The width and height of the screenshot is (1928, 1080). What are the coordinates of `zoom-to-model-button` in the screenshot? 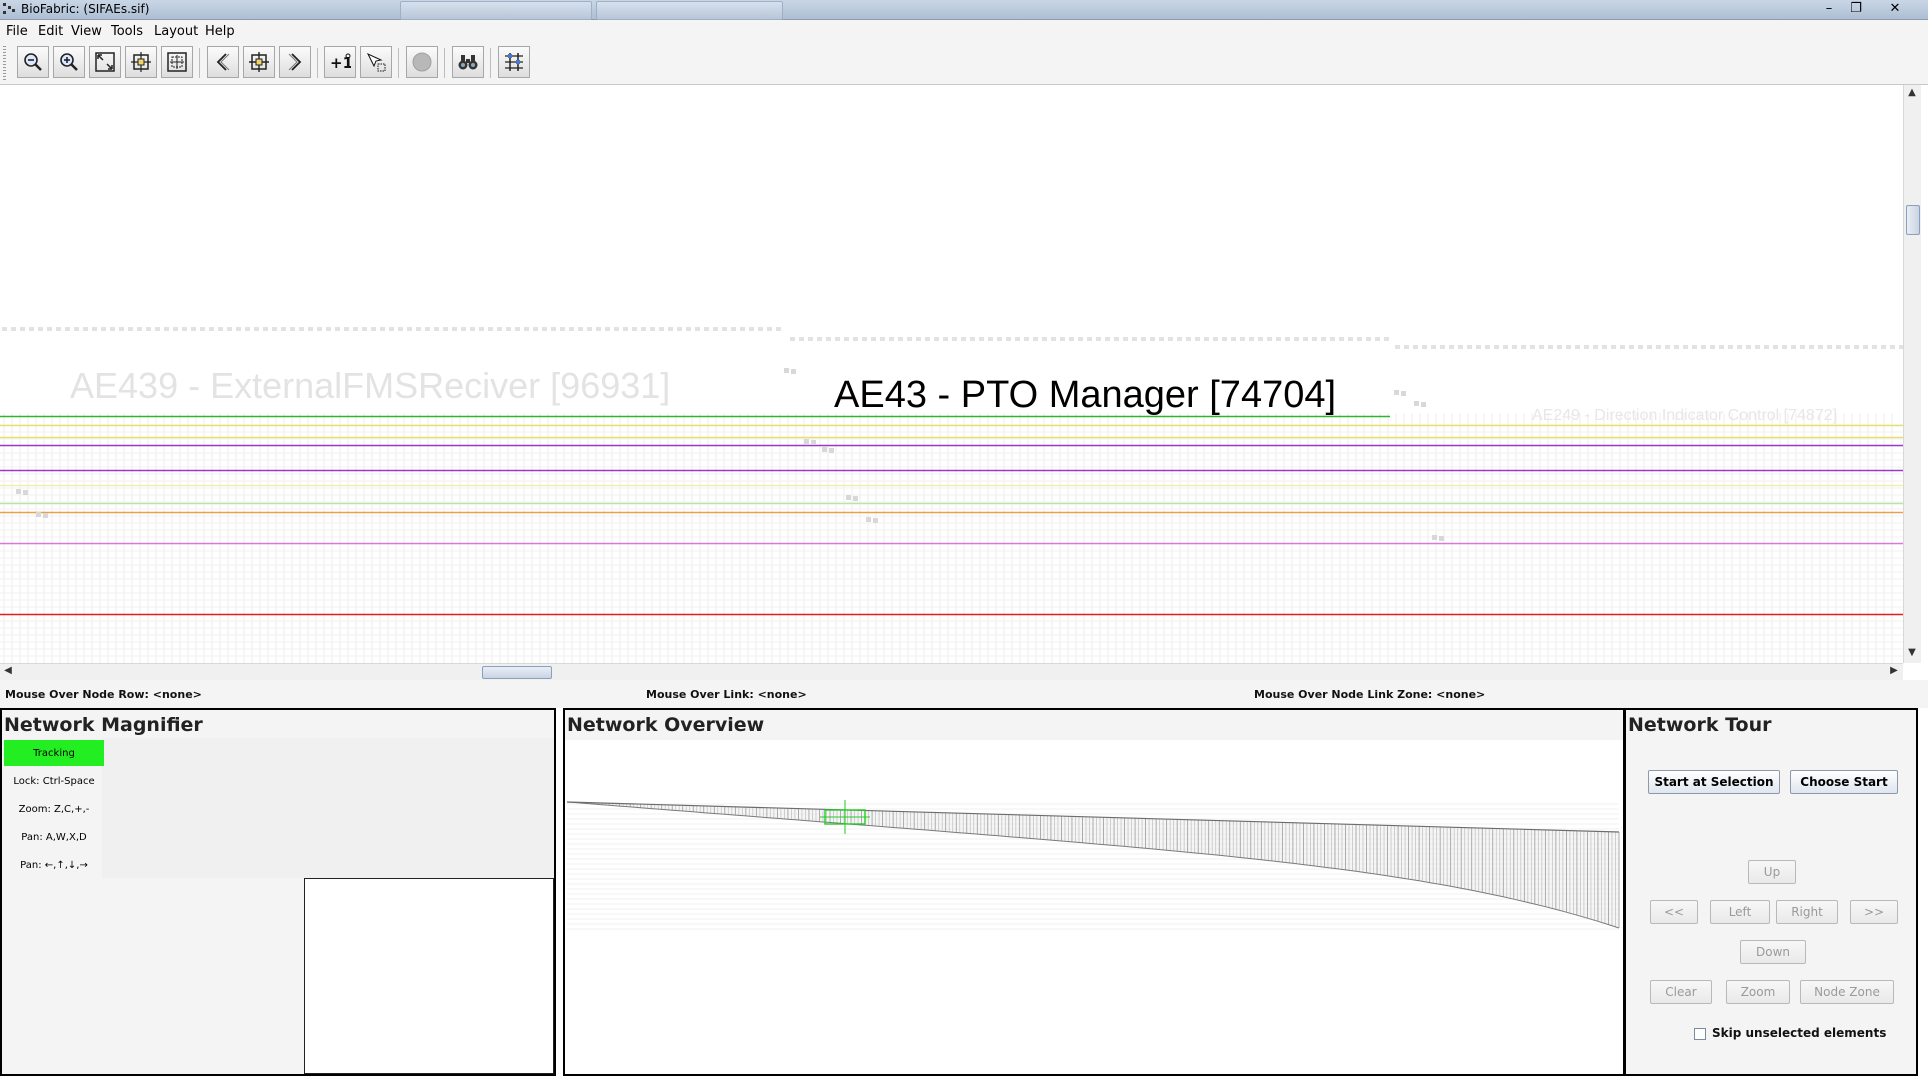 It's located at (105, 62).